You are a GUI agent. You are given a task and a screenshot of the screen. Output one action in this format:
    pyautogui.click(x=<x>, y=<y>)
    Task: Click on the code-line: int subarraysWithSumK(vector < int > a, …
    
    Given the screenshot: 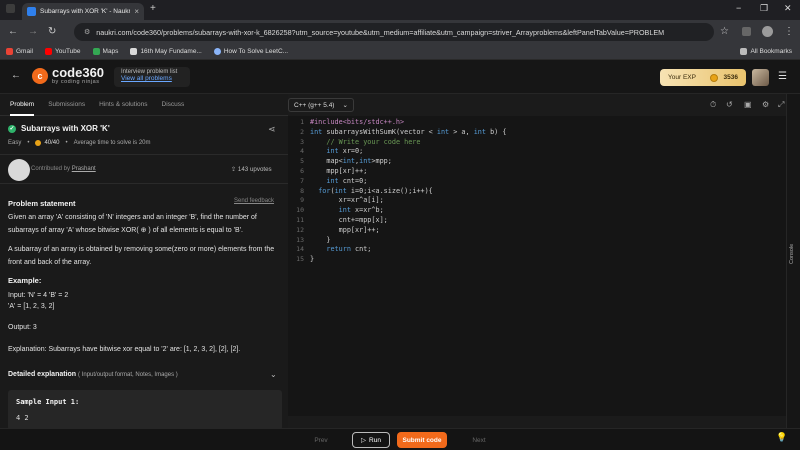 What is the action you would take?
    pyautogui.click(x=408, y=133)
    